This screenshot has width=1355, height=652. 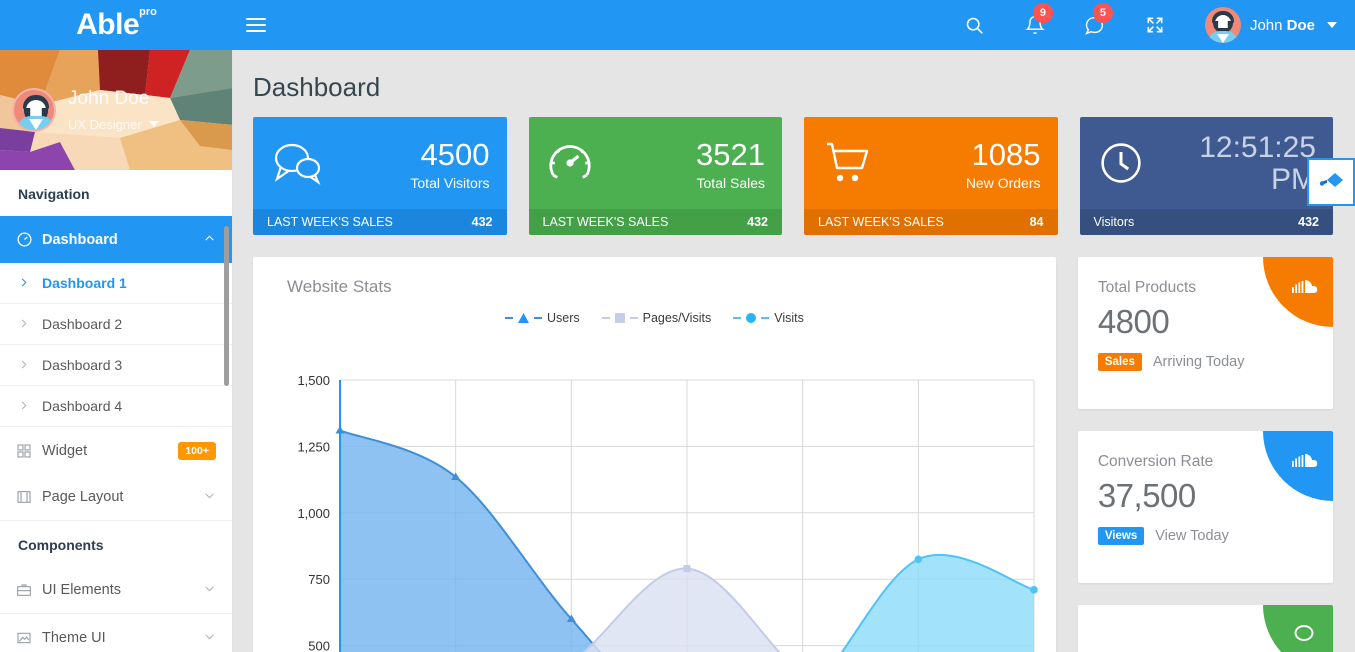 I want to click on sidebar-item-label: UI Elements, so click(x=81, y=590).